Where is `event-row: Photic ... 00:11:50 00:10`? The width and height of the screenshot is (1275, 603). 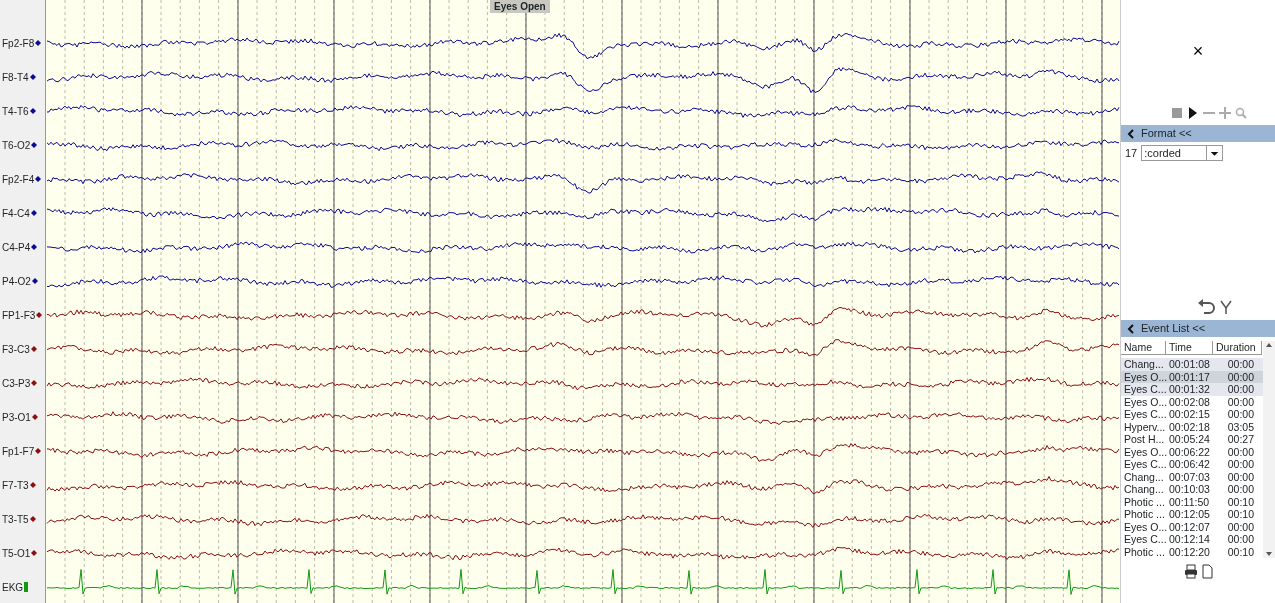
event-row: Photic ... 00:11:50 00:10 is located at coordinates (1192, 501).